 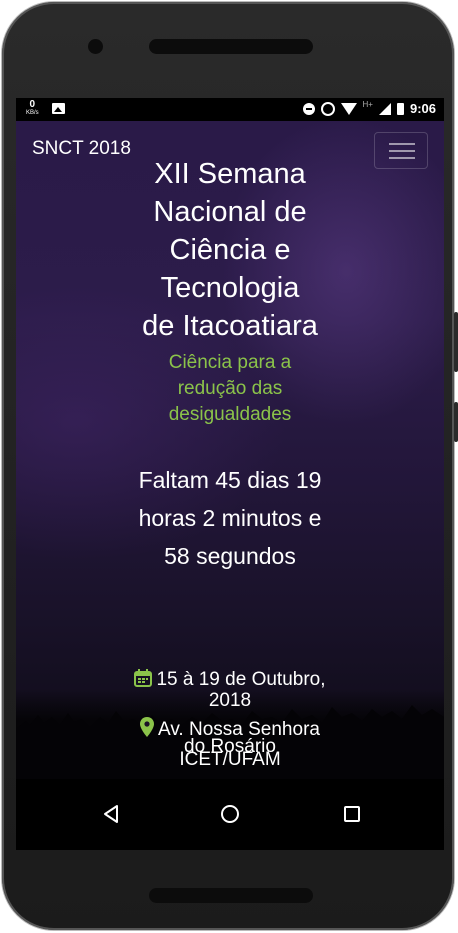 What do you see at coordinates (230, 212) in the screenshot?
I see `title-line: Nacional de` at bounding box center [230, 212].